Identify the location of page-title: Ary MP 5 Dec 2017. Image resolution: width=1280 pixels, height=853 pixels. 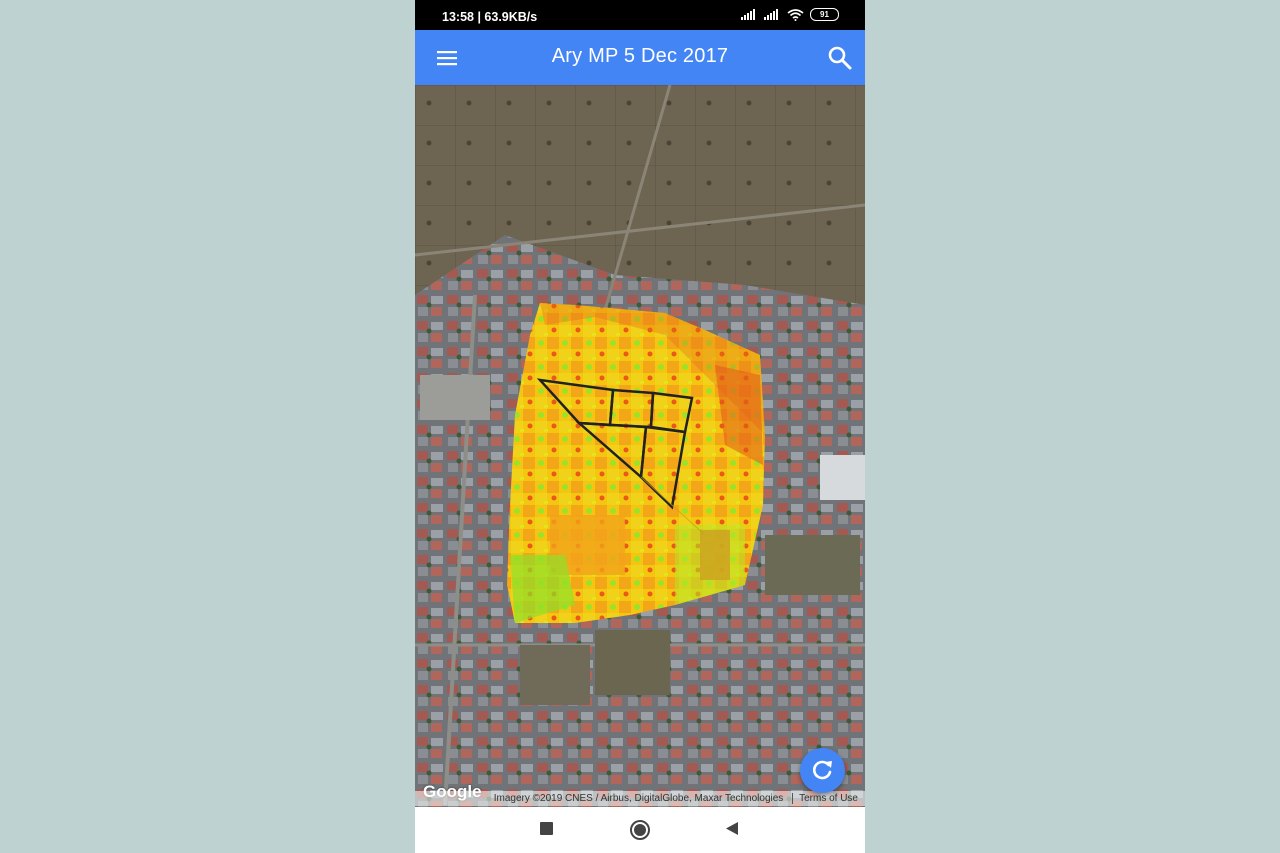
(640, 56).